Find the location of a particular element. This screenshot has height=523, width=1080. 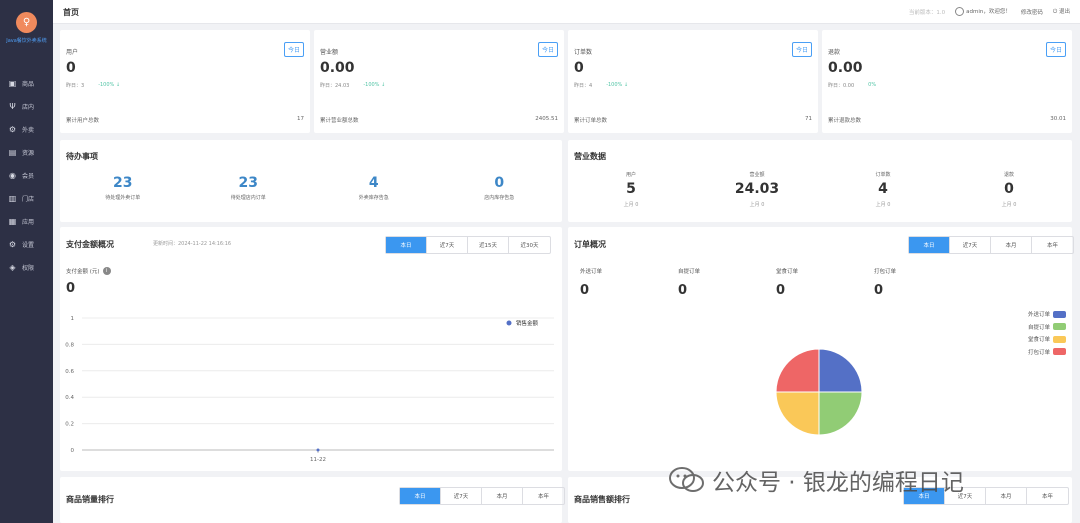

business-value: 24.03 is located at coordinates (757, 189).